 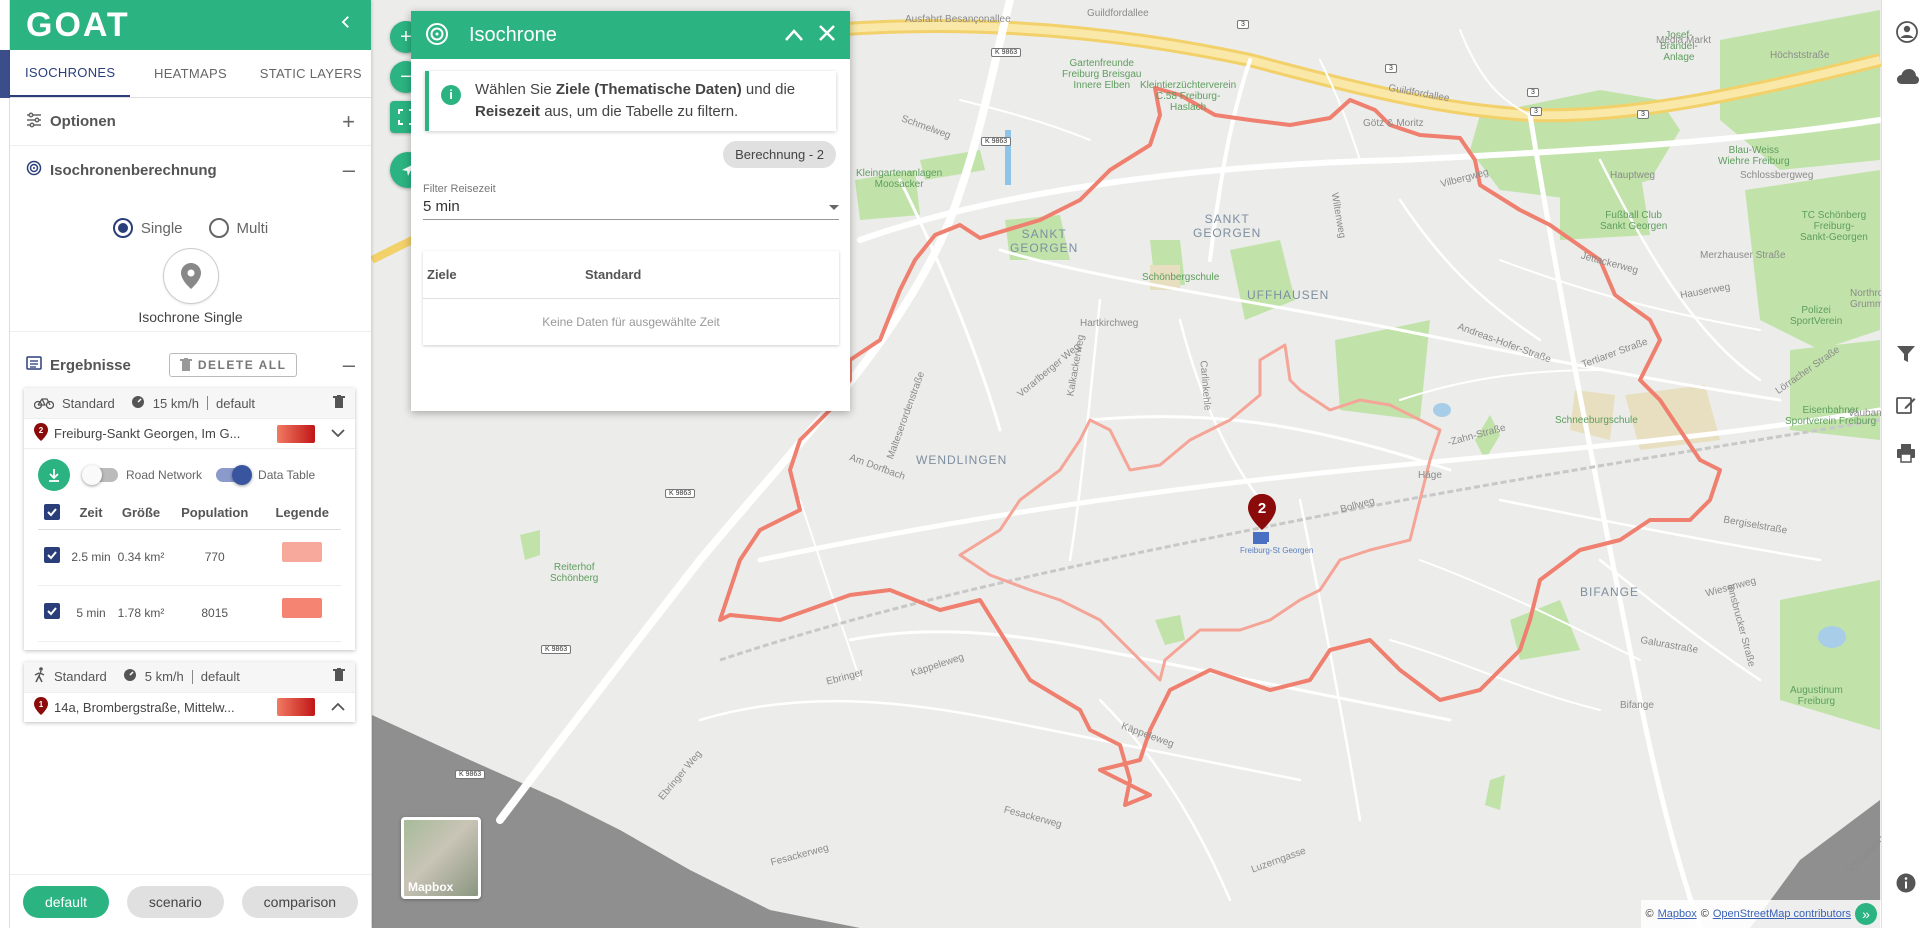 I want to click on scenario-comparison-button: comparison, so click(x=300, y=901).